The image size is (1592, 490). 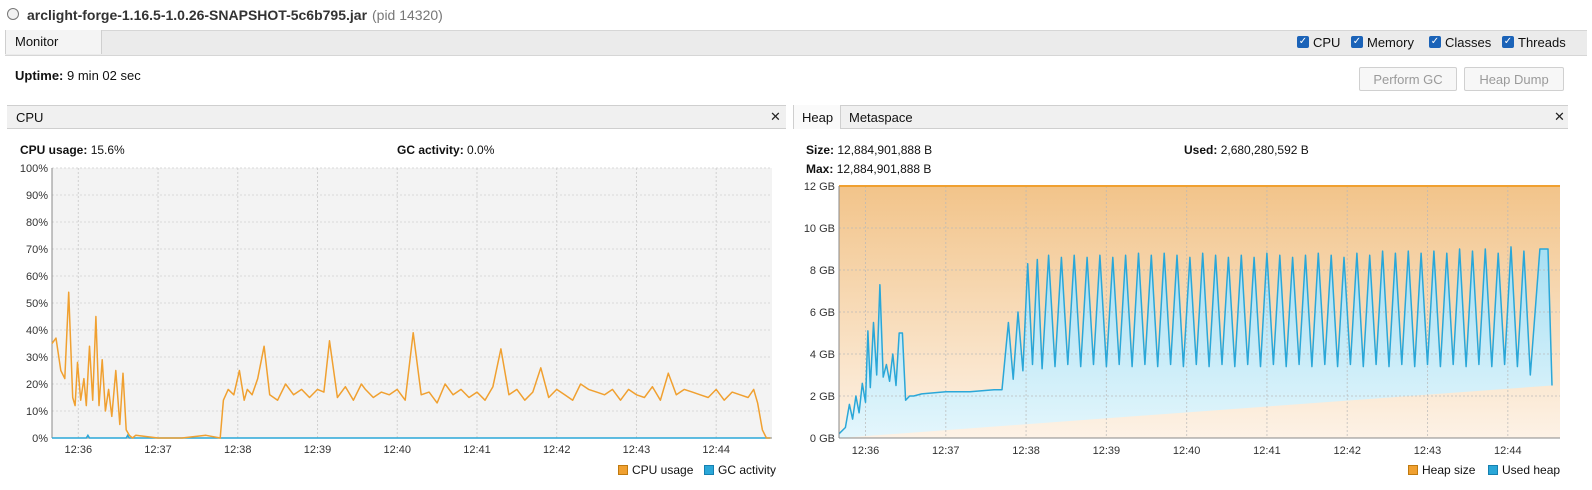 What do you see at coordinates (820, 150) in the screenshot?
I see `heap-size-label: Size:` at bounding box center [820, 150].